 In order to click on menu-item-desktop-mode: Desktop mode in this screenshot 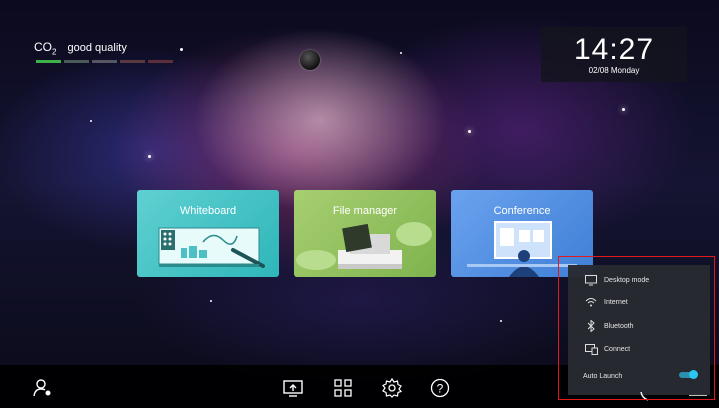, I will do `click(639, 280)`.